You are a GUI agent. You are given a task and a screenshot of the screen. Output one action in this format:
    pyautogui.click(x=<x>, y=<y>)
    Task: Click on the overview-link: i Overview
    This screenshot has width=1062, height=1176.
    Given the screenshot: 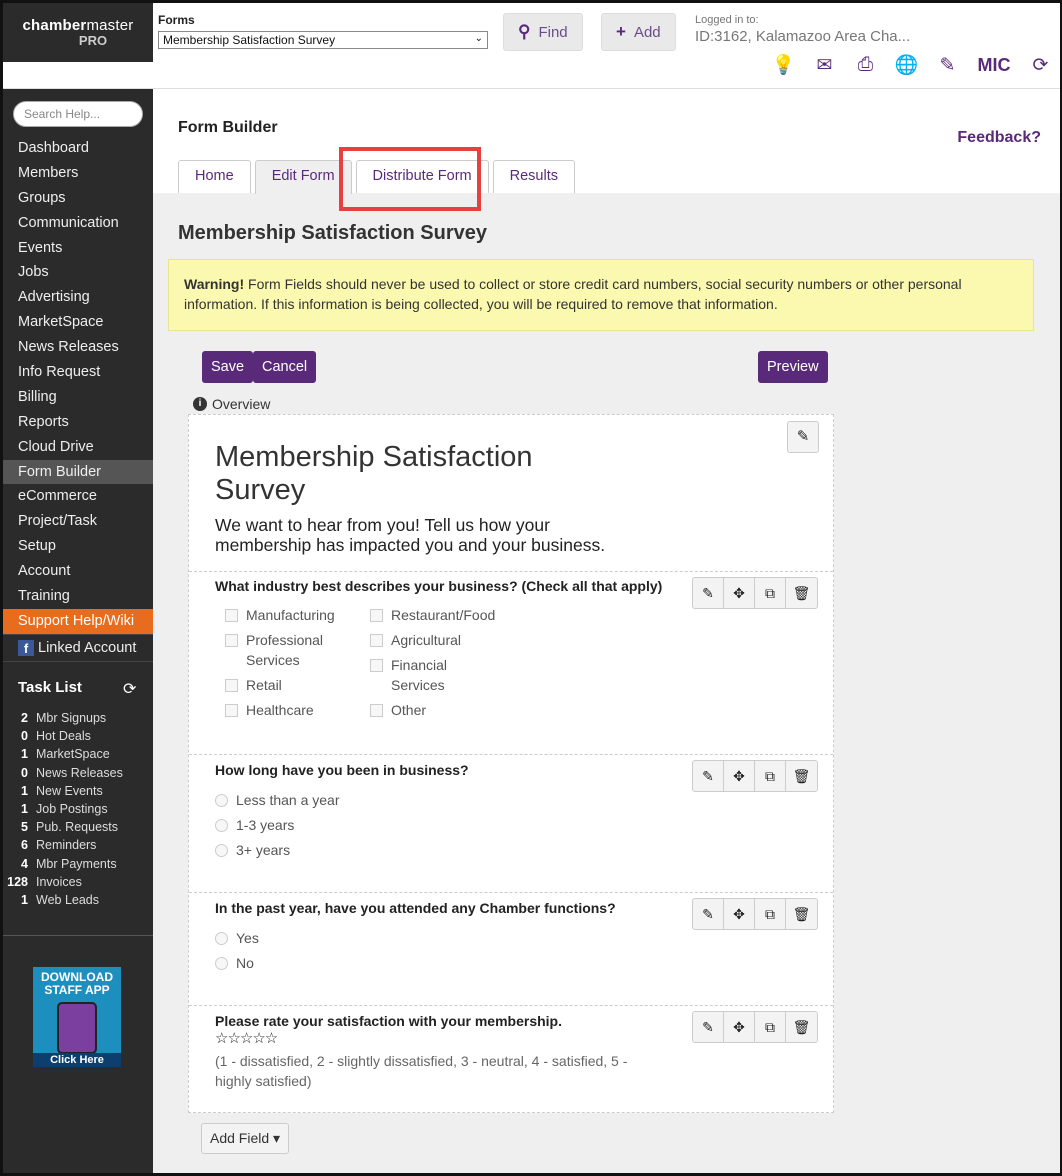 What is the action you would take?
    pyautogui.click(x=231, y=404)
    